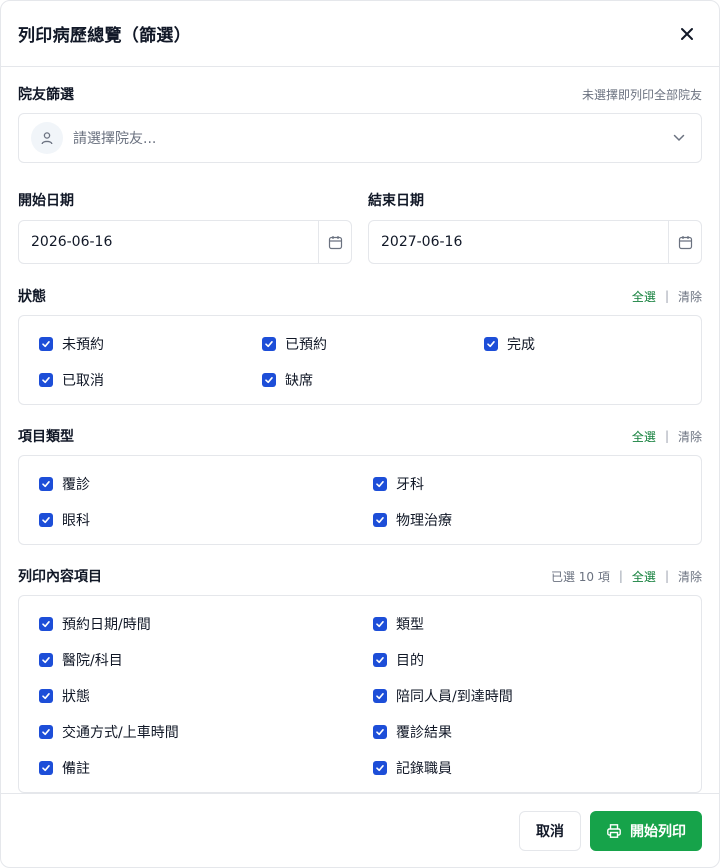 The width and height of the screenshot is (720, 868). I want to click on status-checkbox-item: 未預約, so click(150, 344).